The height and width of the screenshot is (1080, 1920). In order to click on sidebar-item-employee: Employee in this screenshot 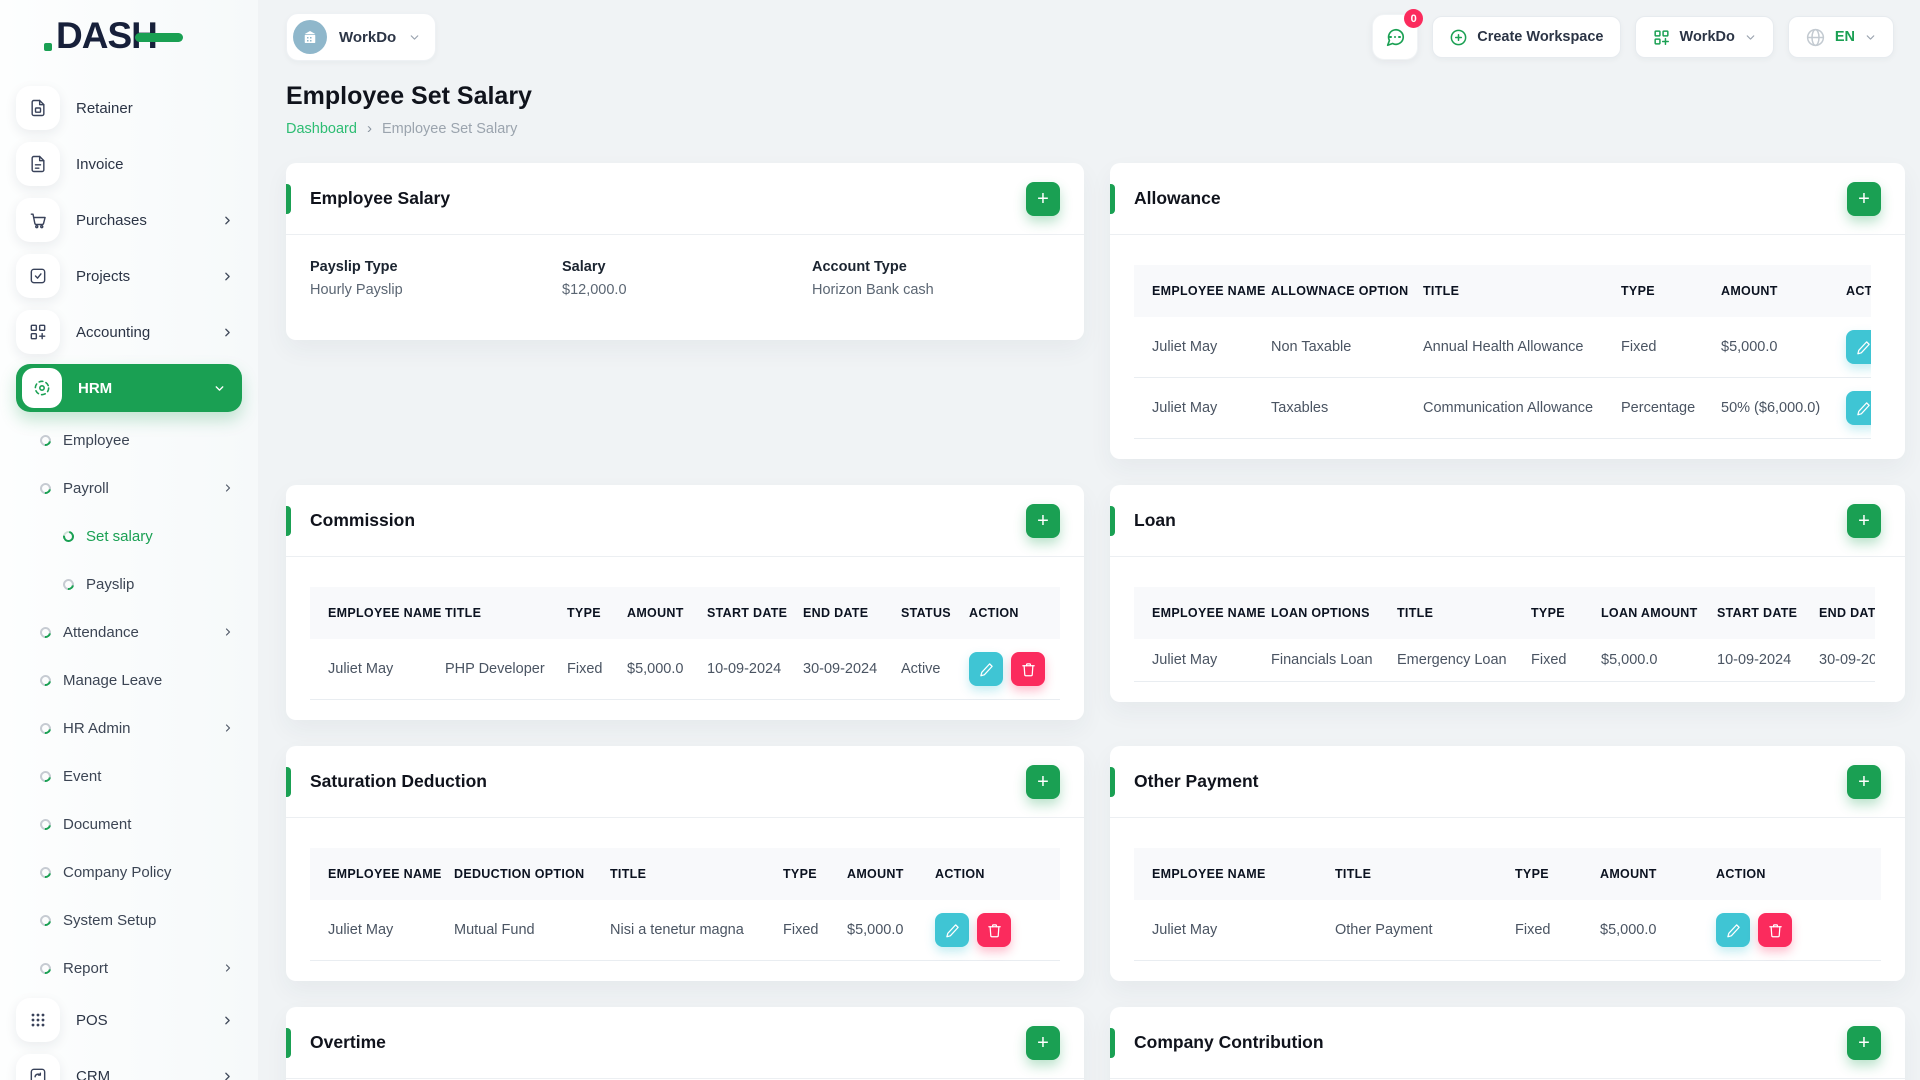, I will do `click(129, 440)`.